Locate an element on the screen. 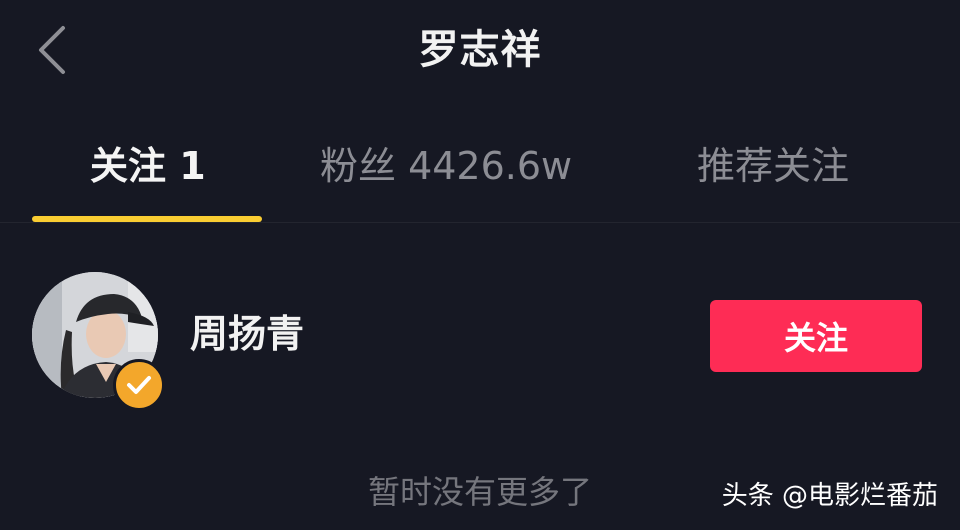 Image resolution: width=960 pixels, height=530 pixels. divider is located at coordinates (480, 222).